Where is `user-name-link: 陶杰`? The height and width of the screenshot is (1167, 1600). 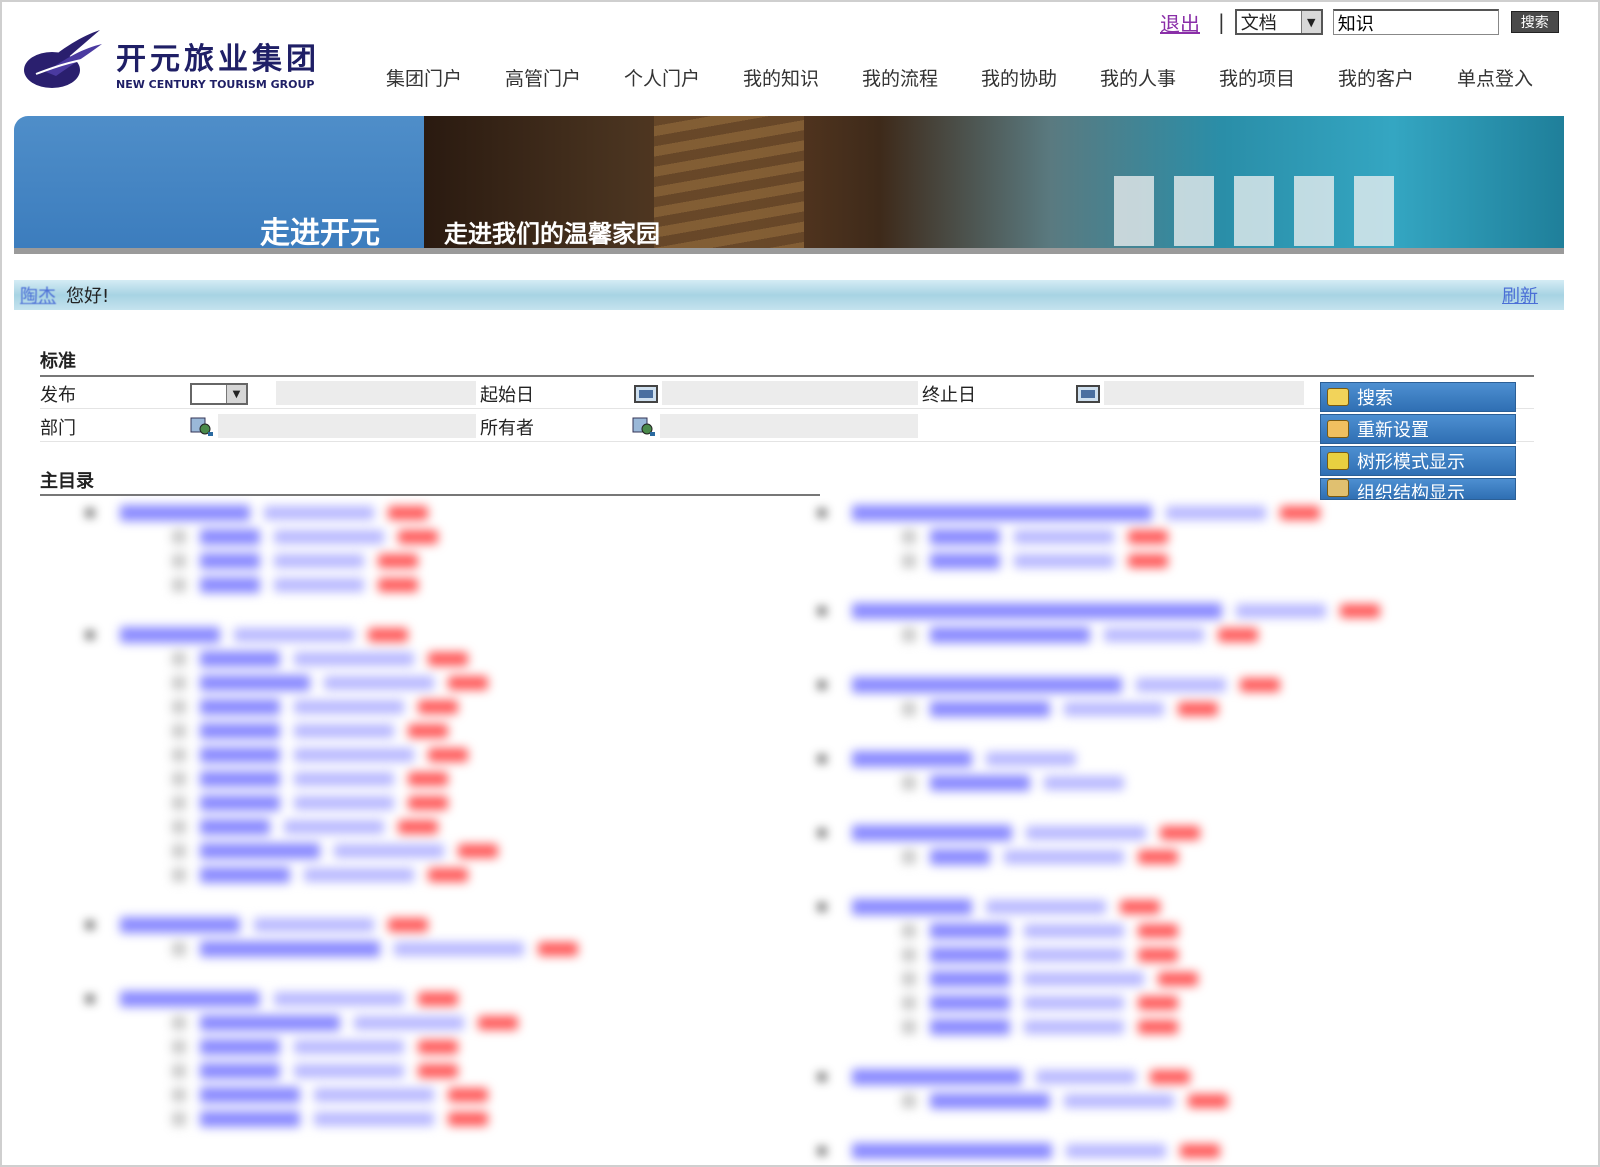 user-name-link: 陶杰 is located at coordinates (38, 295).